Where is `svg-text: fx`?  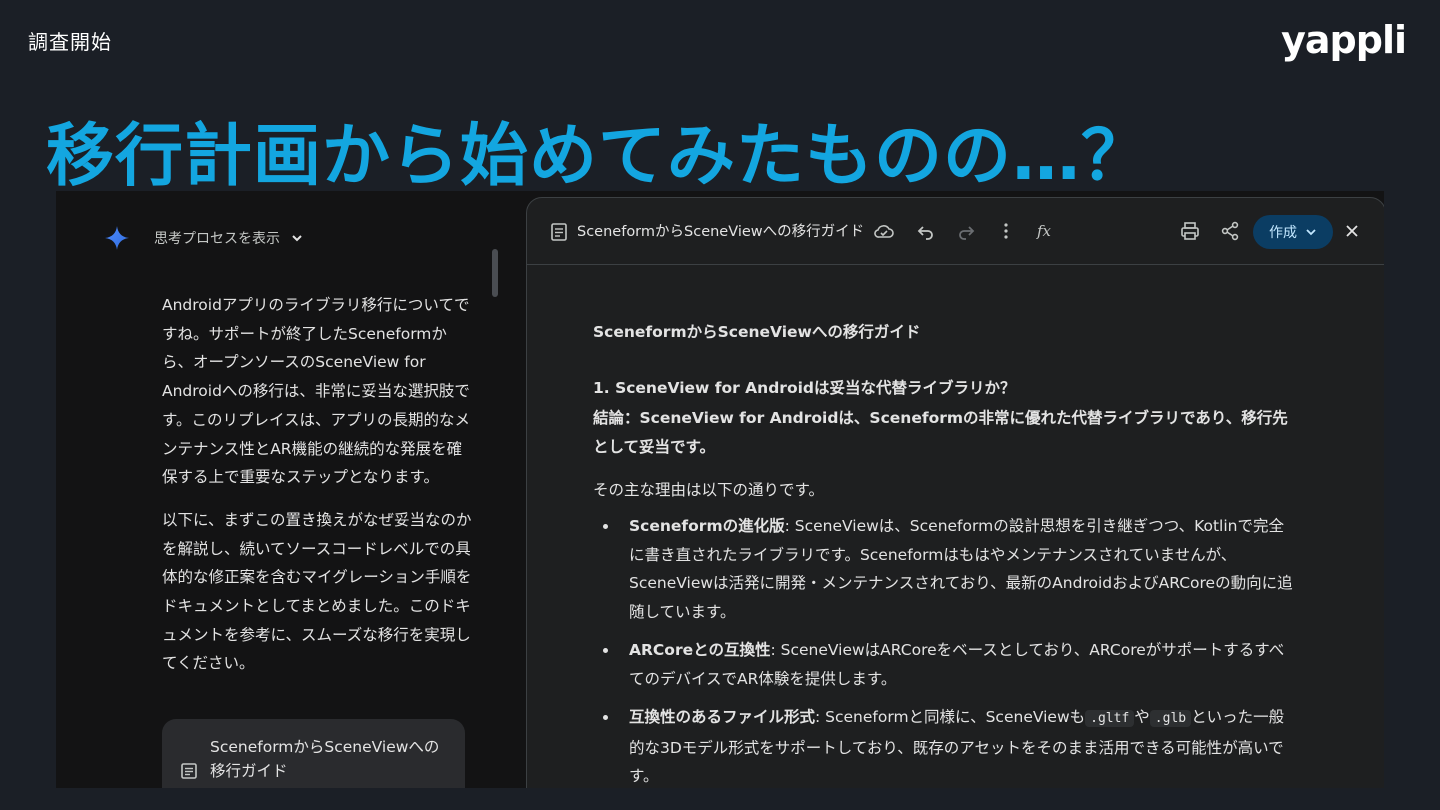 svg-text: fx is located at coordinates (1044, 231).